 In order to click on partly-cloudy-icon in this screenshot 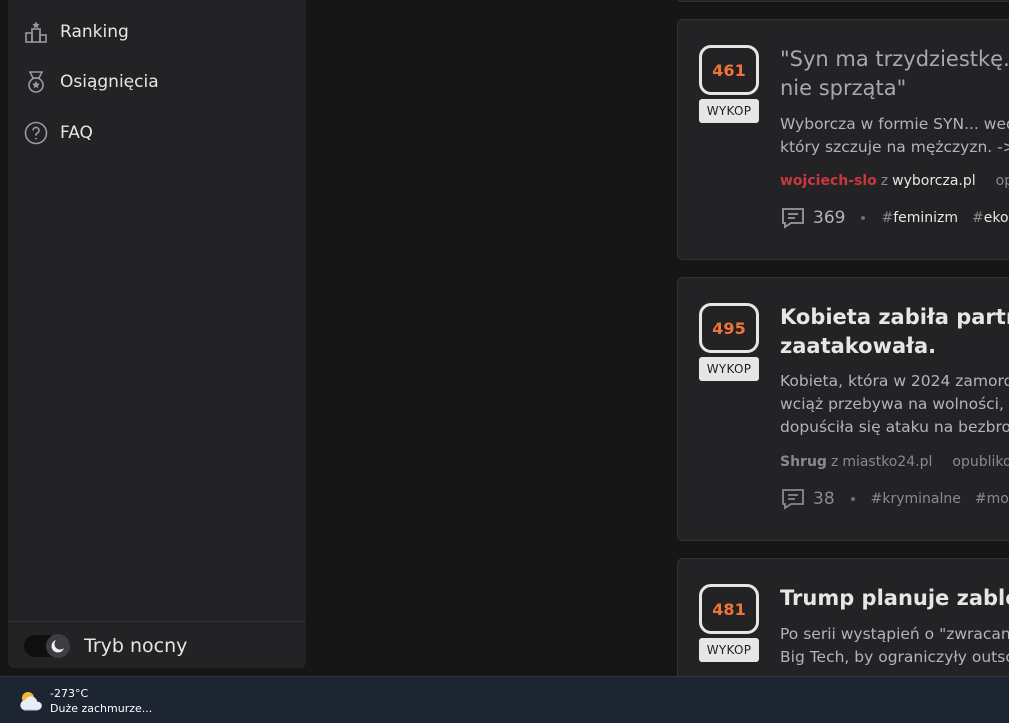, I will do `click(31, 701)`.